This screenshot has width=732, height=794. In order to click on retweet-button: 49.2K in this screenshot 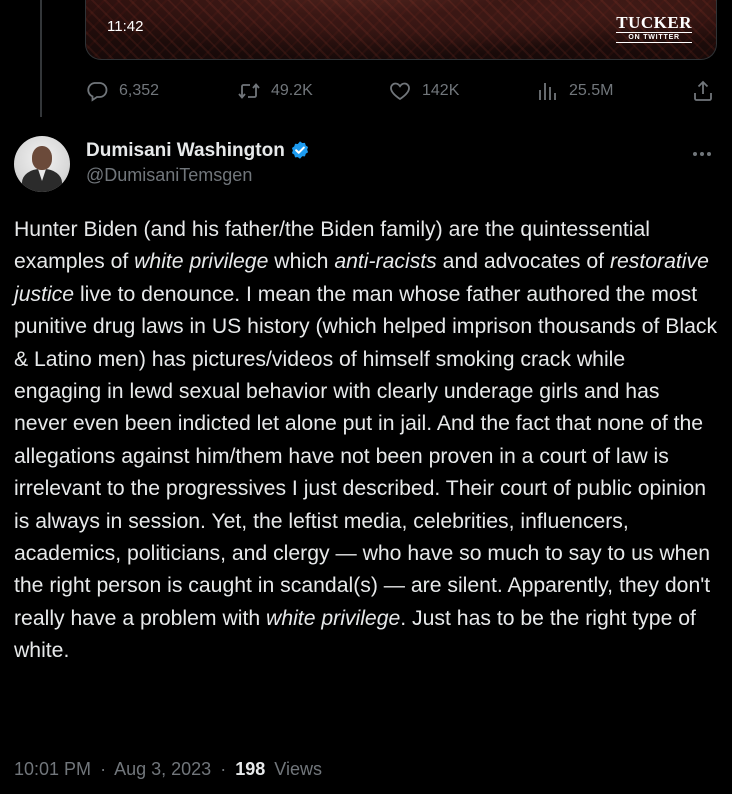, I will do `click(275, 91)`.